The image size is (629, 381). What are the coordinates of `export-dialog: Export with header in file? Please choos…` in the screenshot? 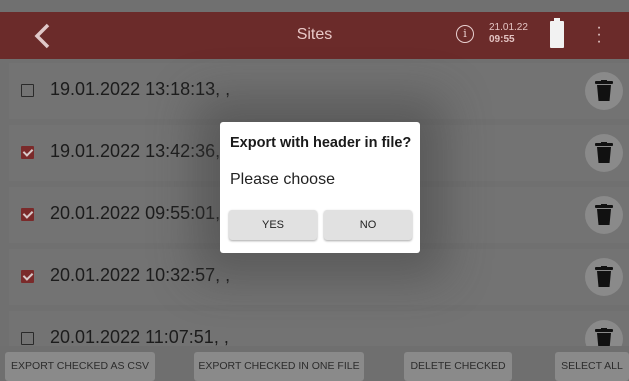 It's located at (320, 187).